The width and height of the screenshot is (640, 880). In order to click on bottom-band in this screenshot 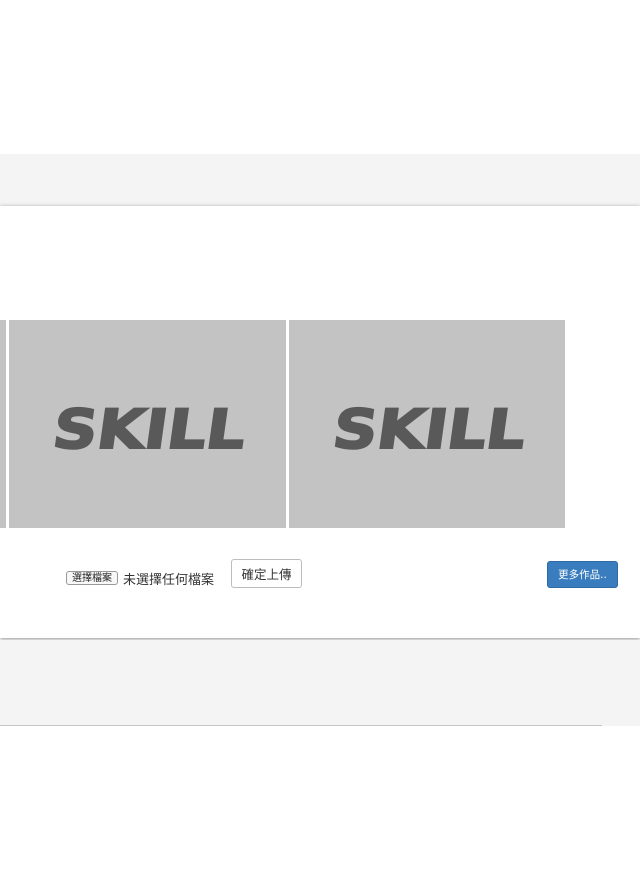, I will do `click(320, 683)`.